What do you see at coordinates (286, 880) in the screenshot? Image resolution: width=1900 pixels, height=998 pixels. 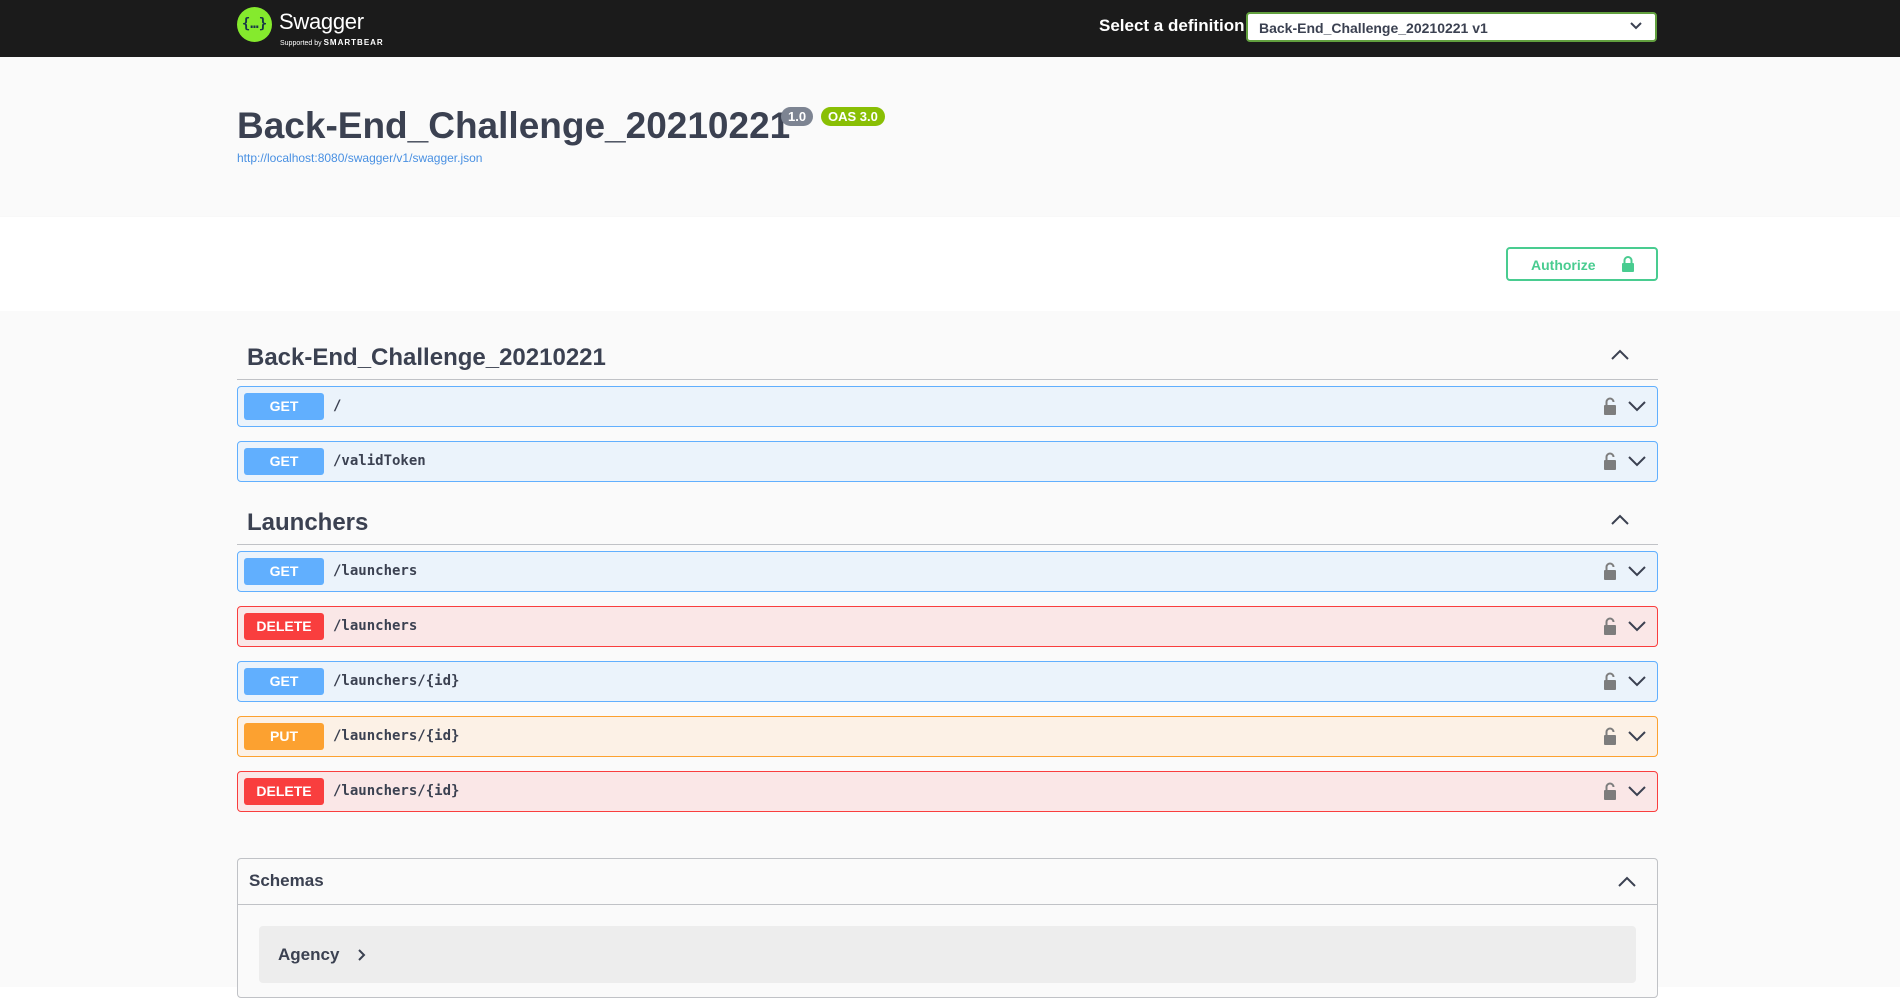 I see `schemas-title: Schemas` at bounding box center [286, 880].